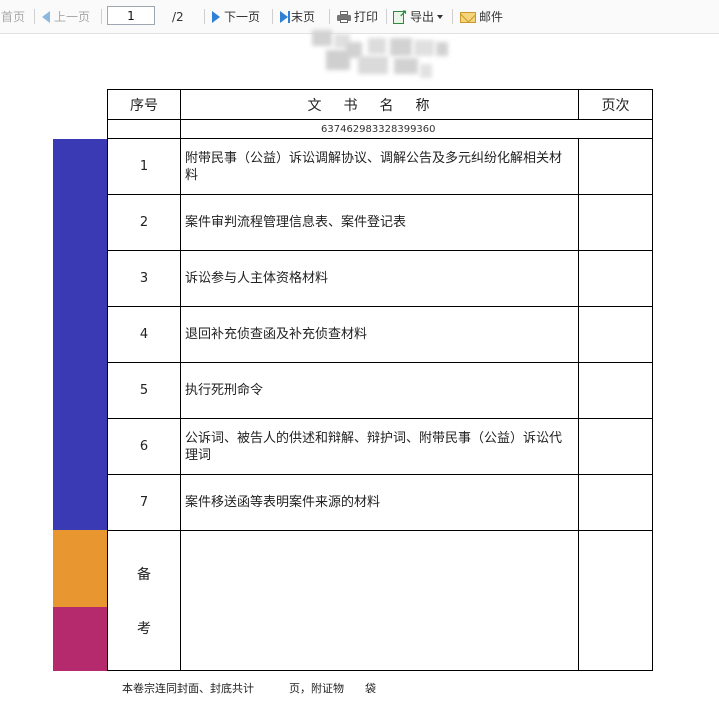 The width and height of the screenshot is (719, 707). I want to click on next-page-button: 下一页, so click(236, 17).